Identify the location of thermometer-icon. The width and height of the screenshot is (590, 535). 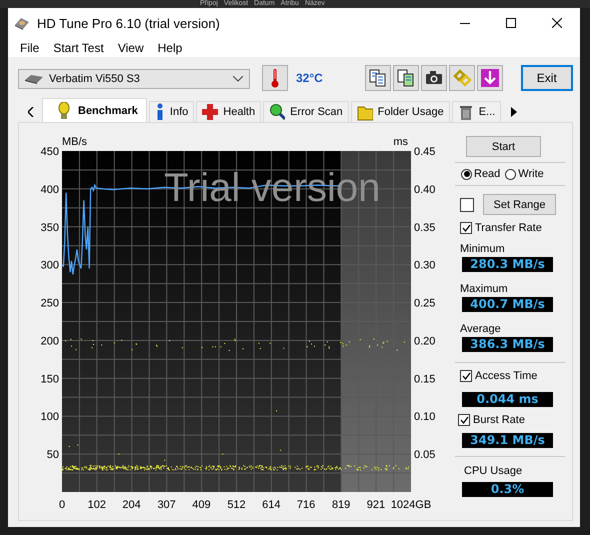
(275, 78).